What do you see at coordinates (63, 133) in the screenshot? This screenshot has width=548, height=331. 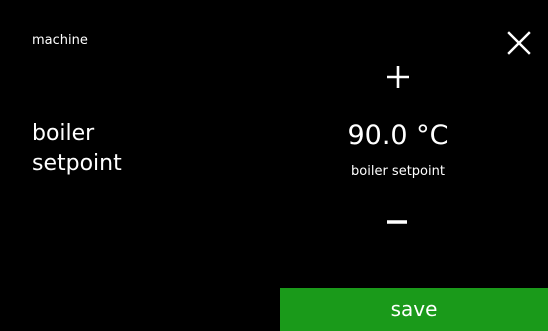 I see `parameter-label-line1: boiler` at bounding box center [63, 133].